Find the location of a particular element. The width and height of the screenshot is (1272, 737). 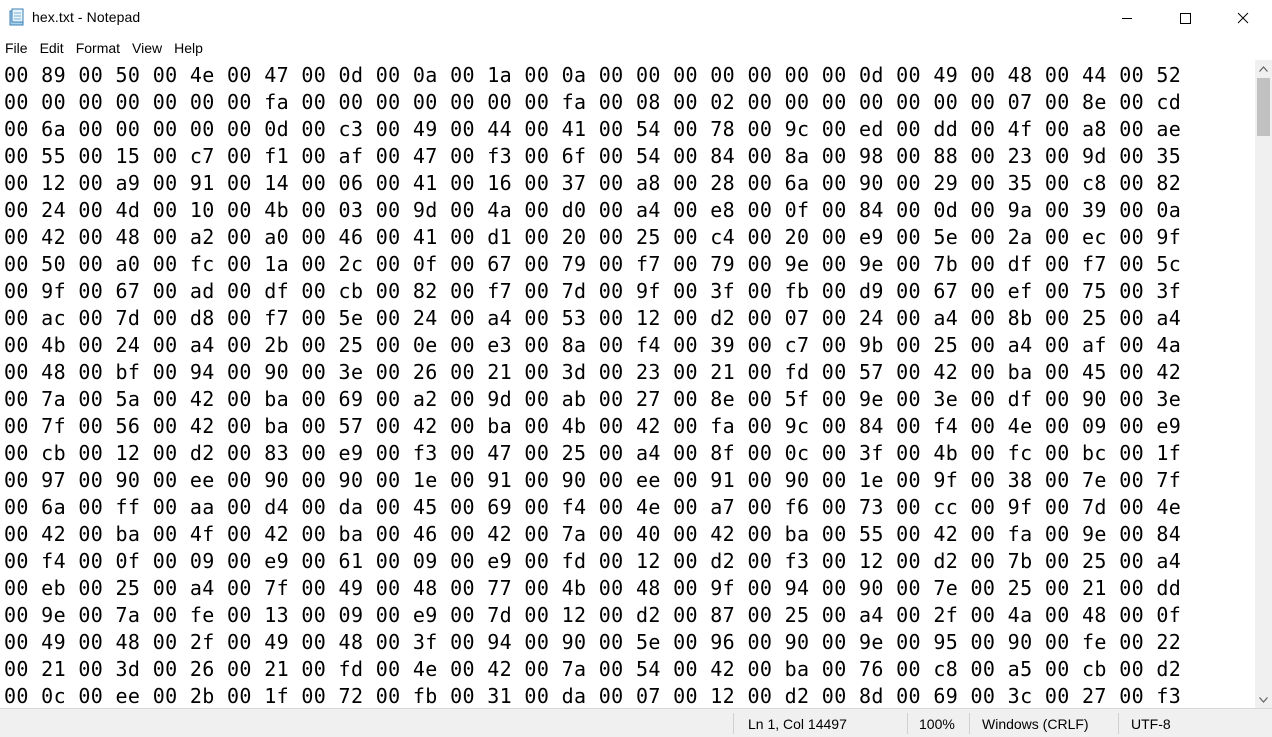

close-button is located at coordinates (1243, 18).